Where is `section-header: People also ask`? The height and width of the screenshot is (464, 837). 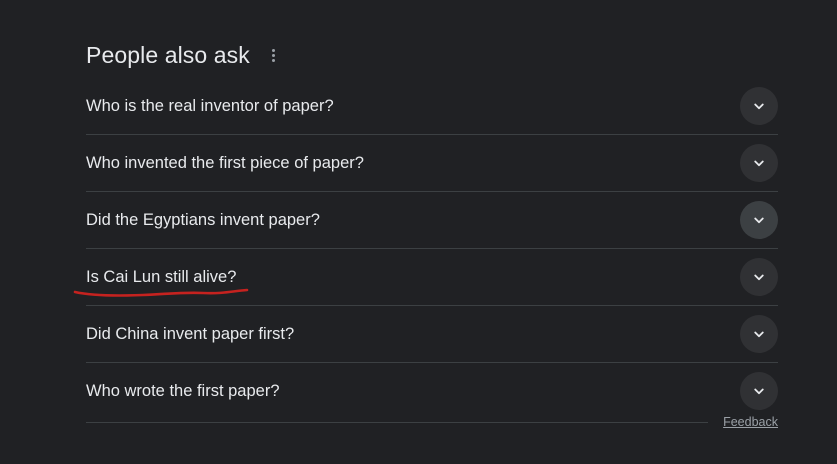
section-header: People also ask is located at coordinates (185, 55).